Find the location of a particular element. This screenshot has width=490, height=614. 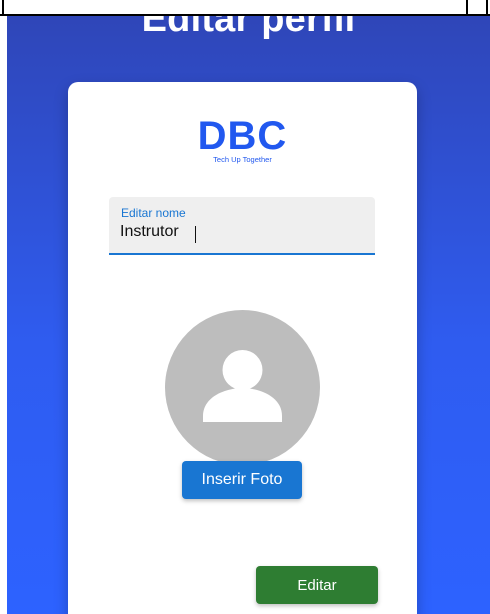

top-table-strip is located at coordinates (245, 8).